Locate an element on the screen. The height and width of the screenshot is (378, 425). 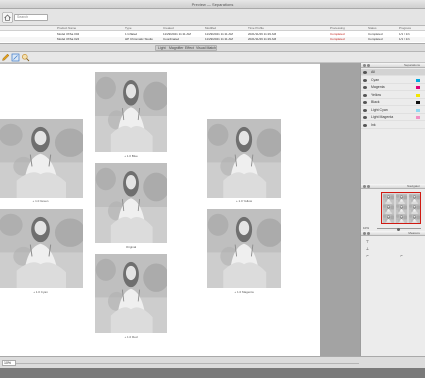
navigator-panel-title: Navigator is located at coordinates (413, 186).